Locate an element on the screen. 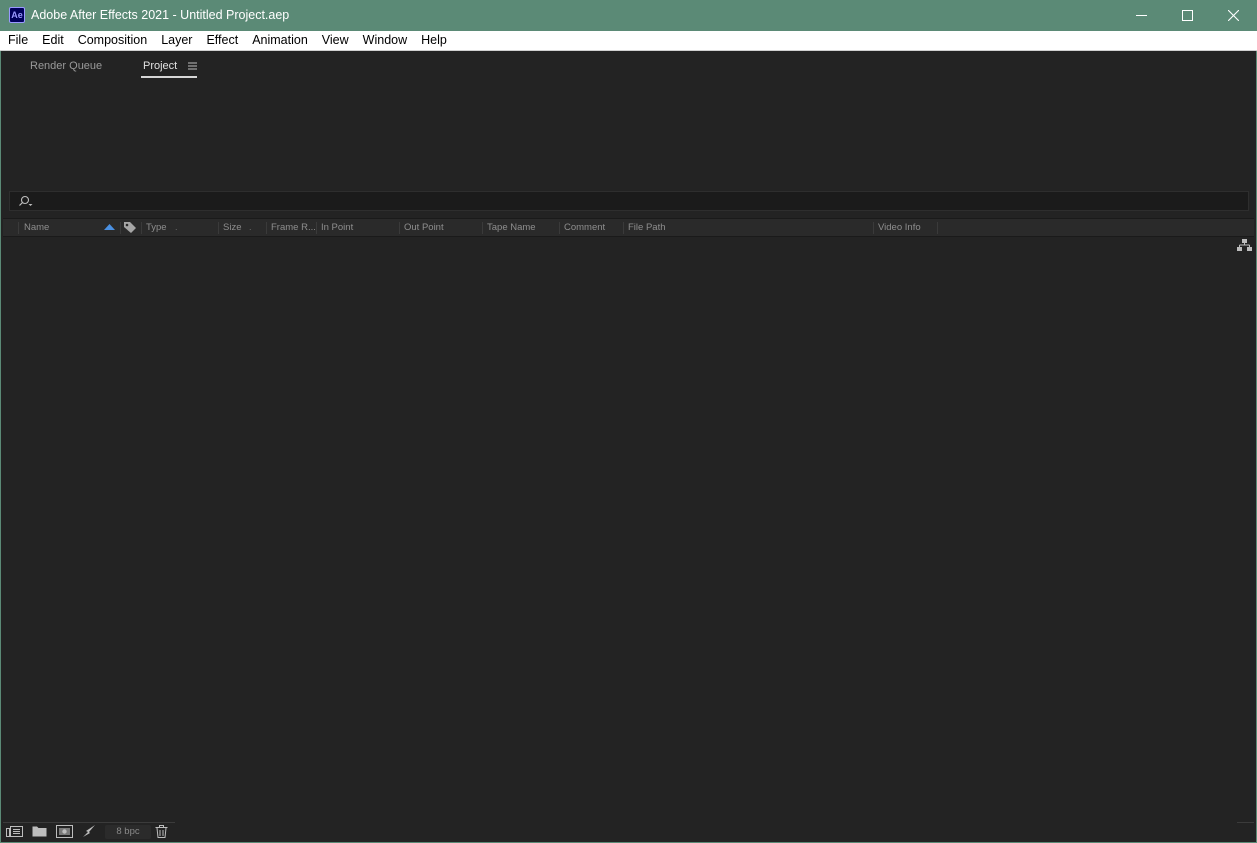 The width and height of the screenshot is (1257, 843). minimize-button is located at coordinates (1141, 15).